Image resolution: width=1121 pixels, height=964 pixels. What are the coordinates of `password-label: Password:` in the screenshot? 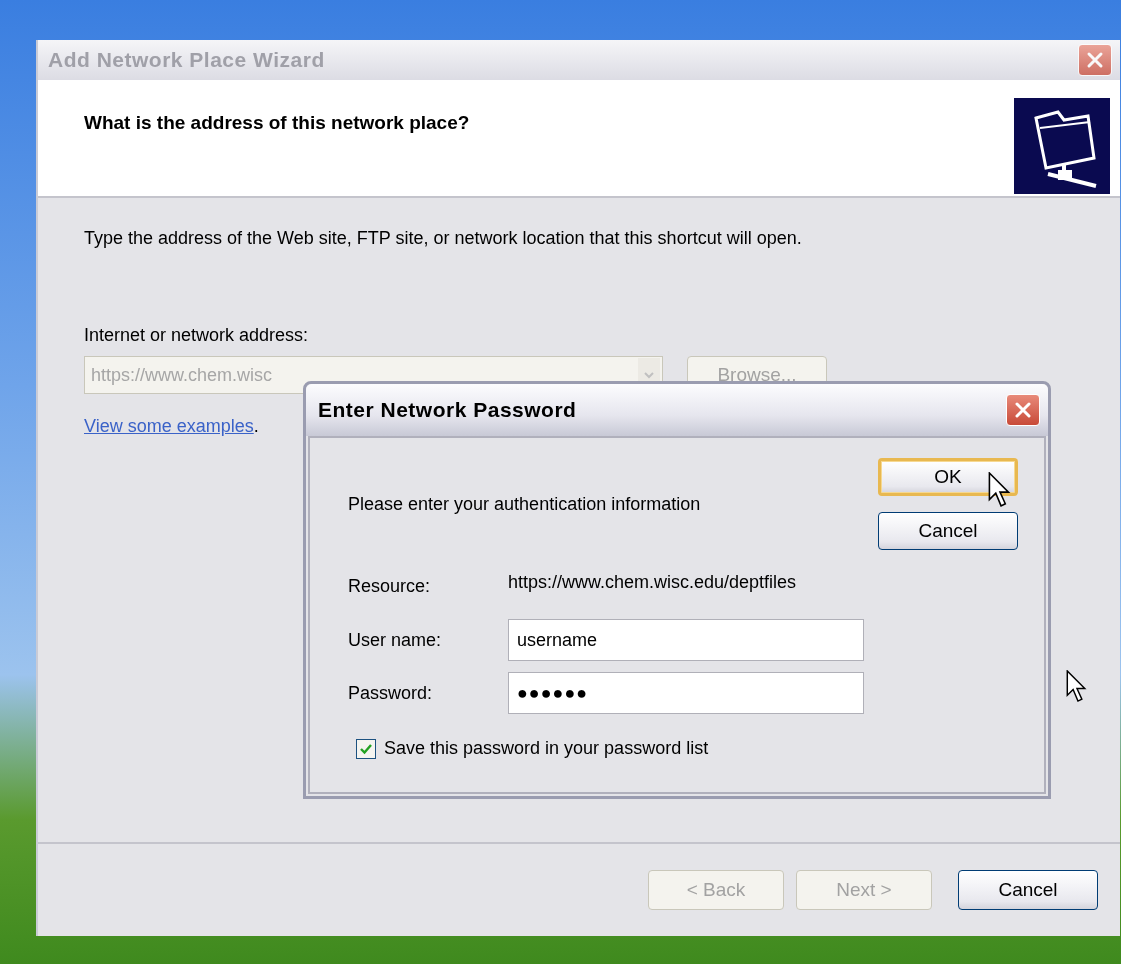 It's located at (391, 693).